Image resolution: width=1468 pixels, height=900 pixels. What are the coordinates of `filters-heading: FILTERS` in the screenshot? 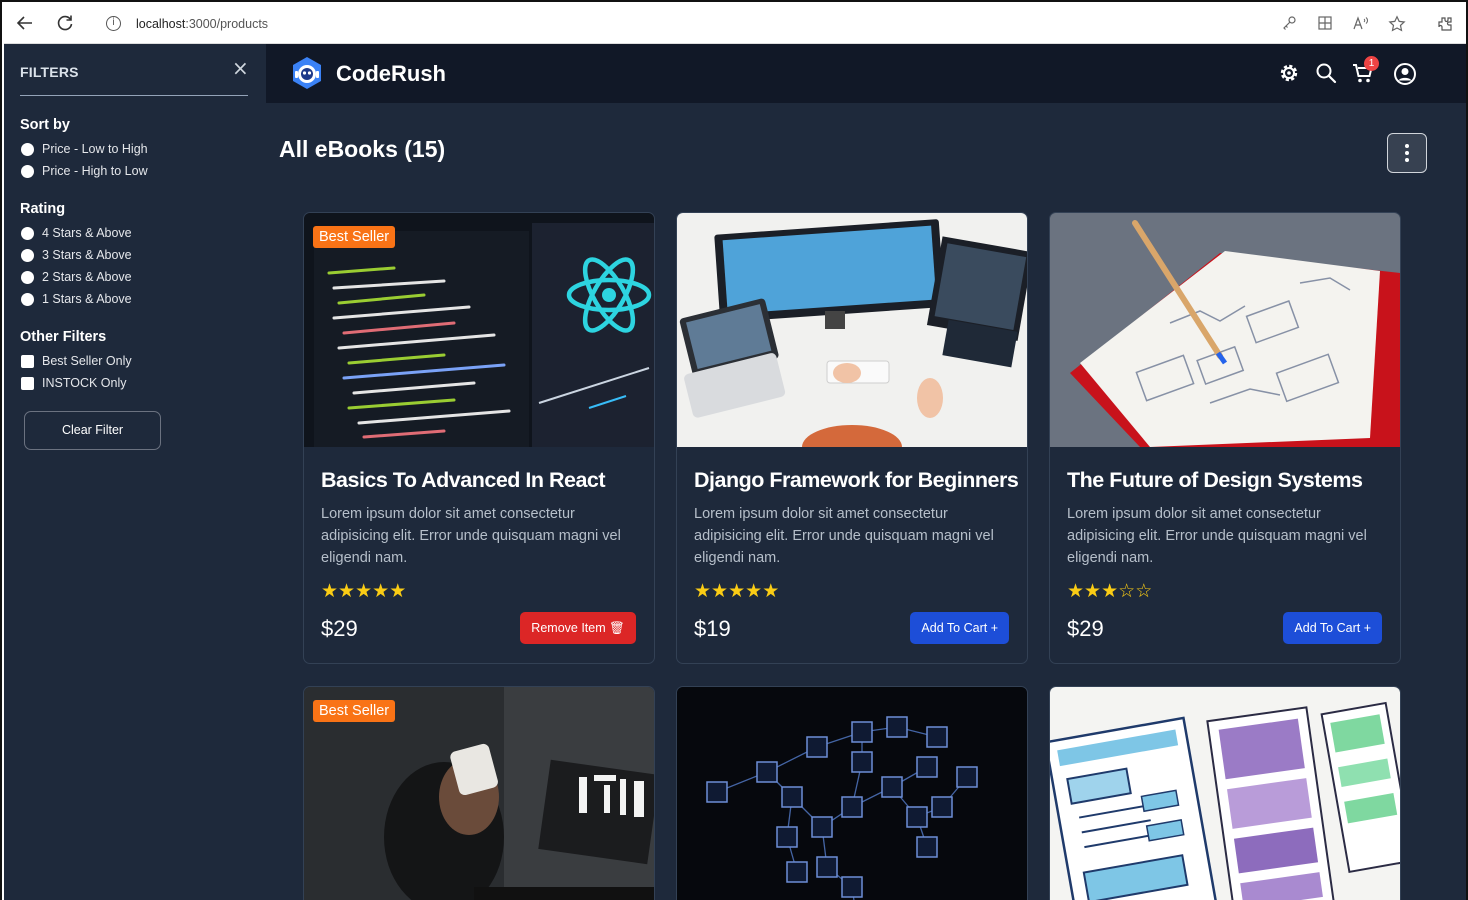 It's located at (49, 72).